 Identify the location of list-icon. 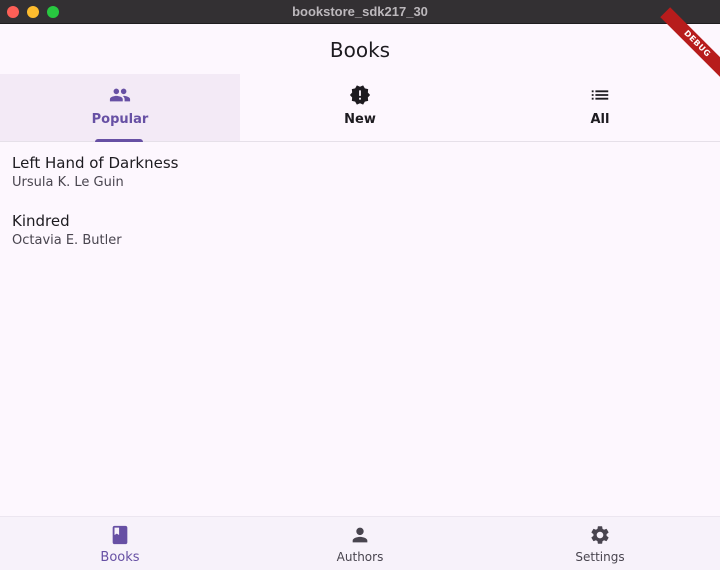
(600, 95).